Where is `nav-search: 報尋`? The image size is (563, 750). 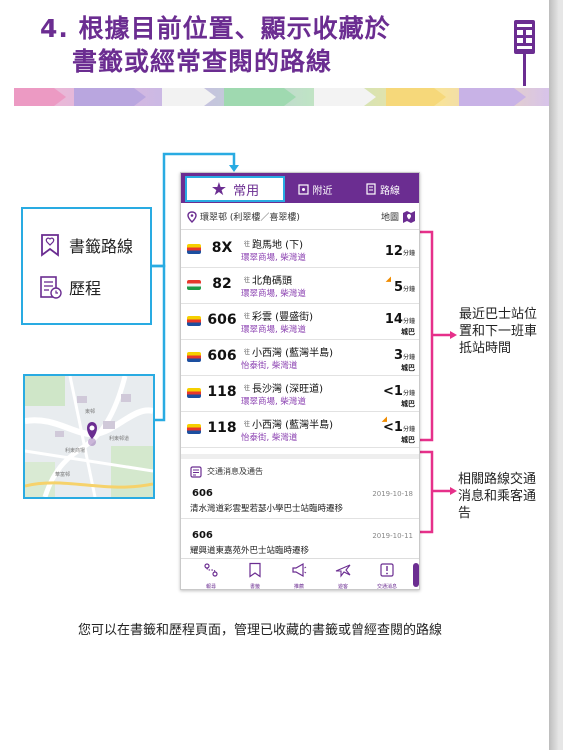 nav-search: 報尋 is located at coordinates (211, 576).